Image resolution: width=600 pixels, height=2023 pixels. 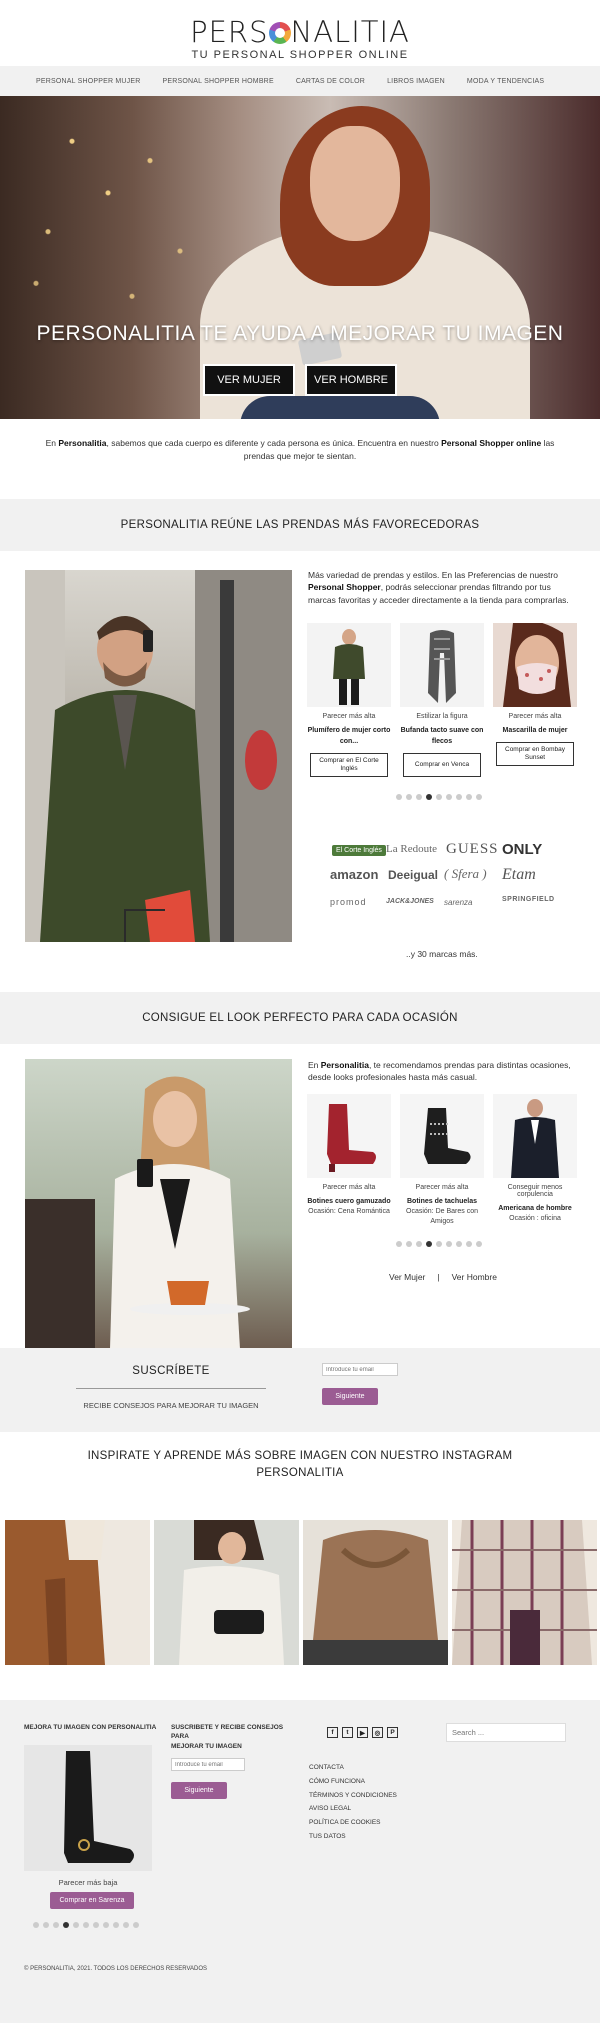 What do you see at coordinates (332, 1732) in the screenshot?
I see `facebook-icon: f` at bounding box center [332, 1732].